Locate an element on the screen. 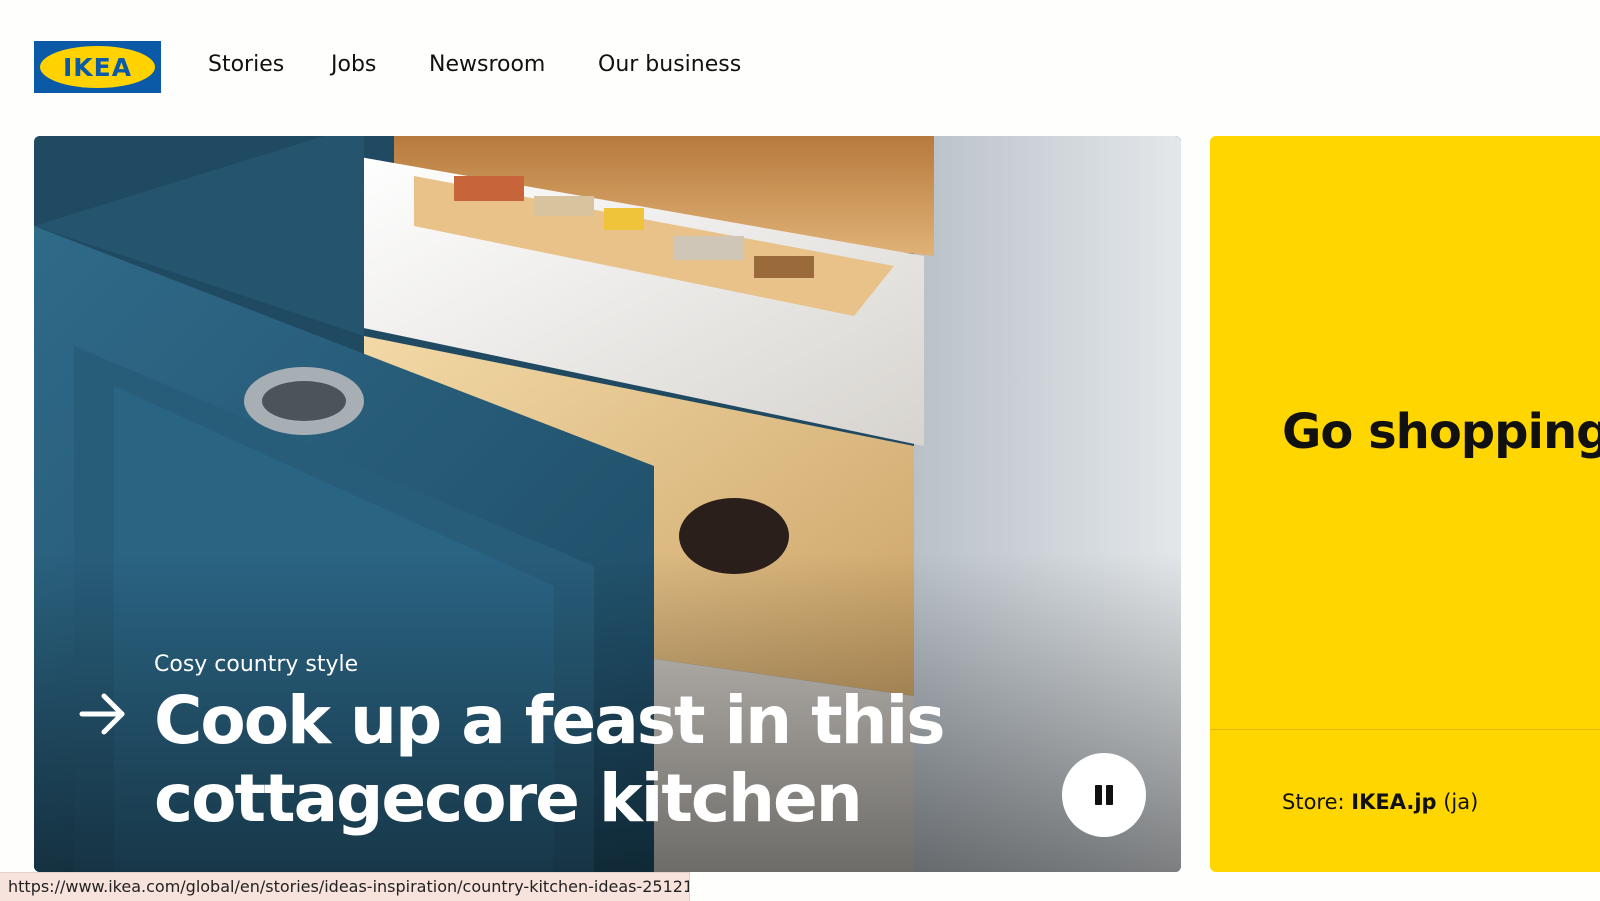  store-language: (ja) is located at coordinates (1457, 802).